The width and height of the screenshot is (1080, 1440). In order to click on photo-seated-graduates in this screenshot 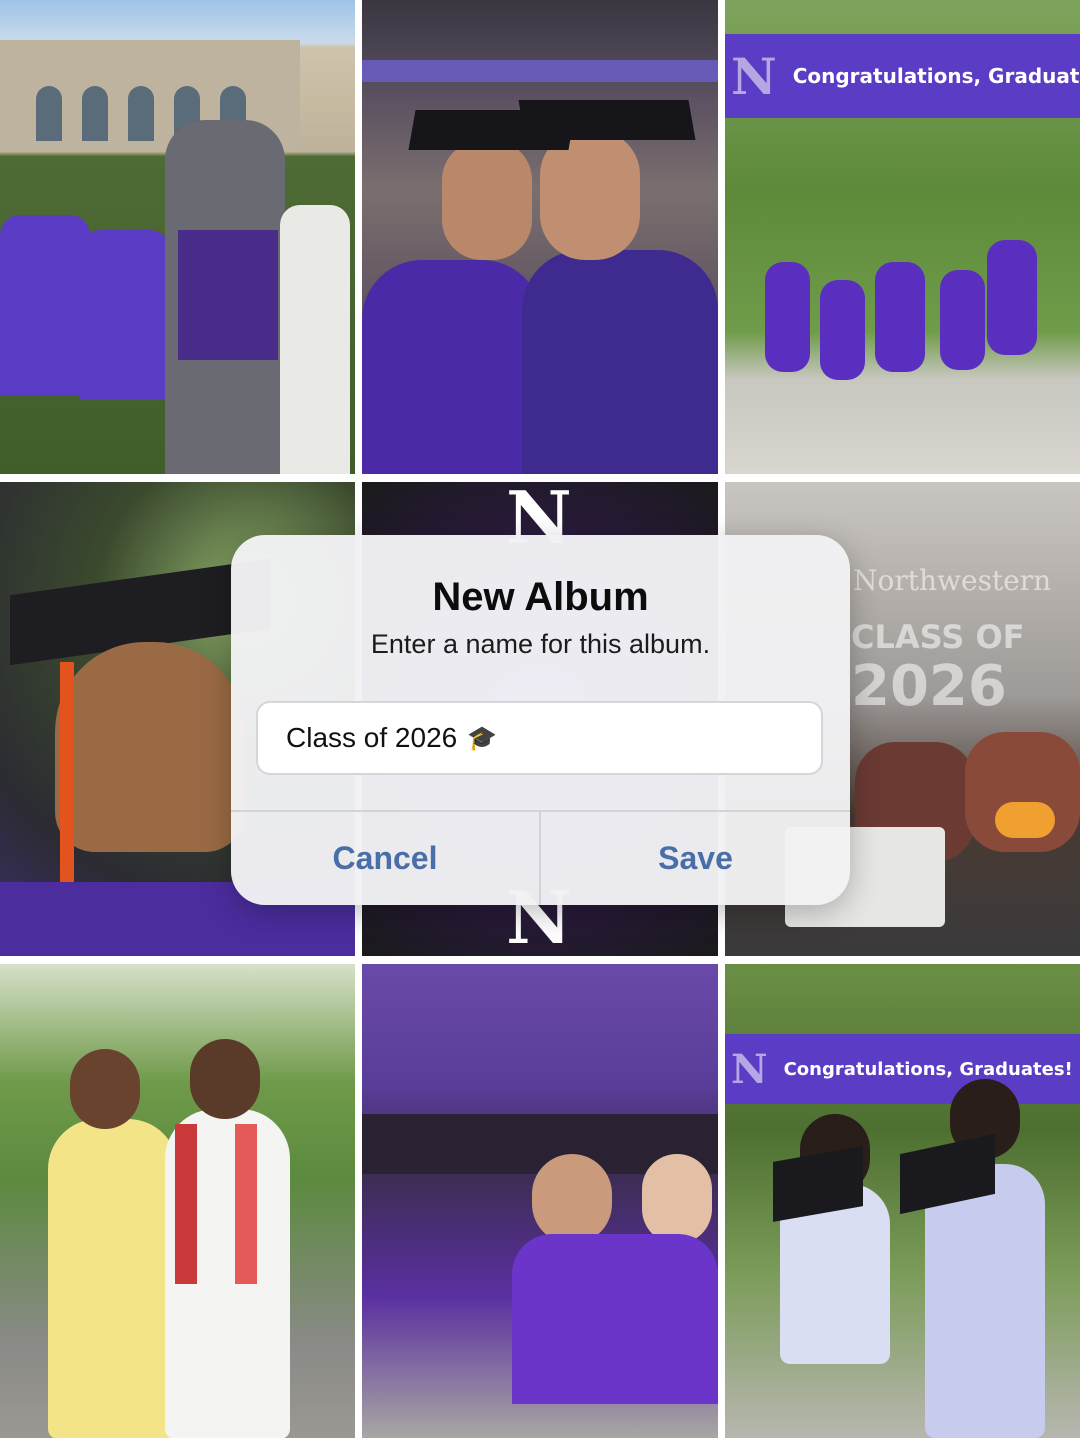, I will do `click(540, 1201)`.